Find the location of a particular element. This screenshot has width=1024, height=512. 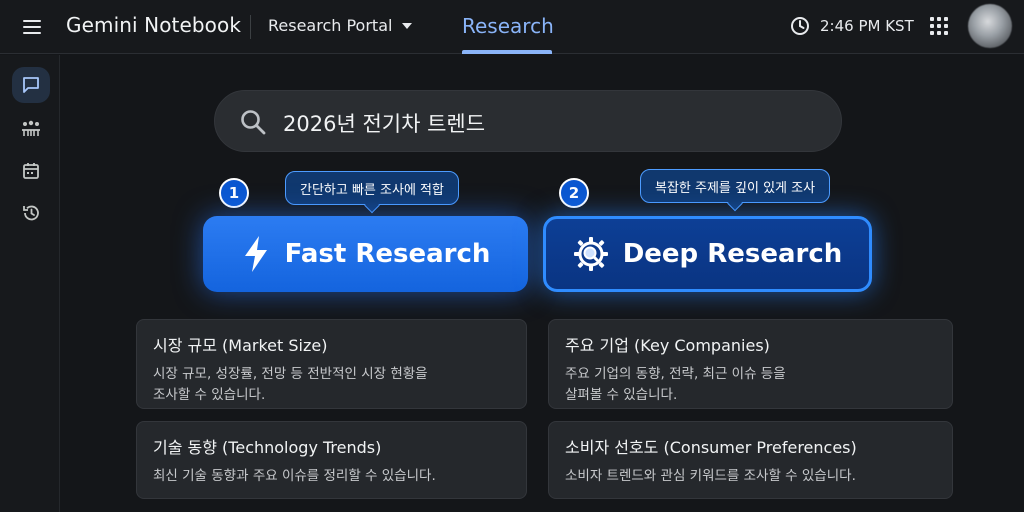

card-description: 소비자 트렌드와 관심 키워드를 조사할 수 있습니다. is located at coordinates (710, 476).